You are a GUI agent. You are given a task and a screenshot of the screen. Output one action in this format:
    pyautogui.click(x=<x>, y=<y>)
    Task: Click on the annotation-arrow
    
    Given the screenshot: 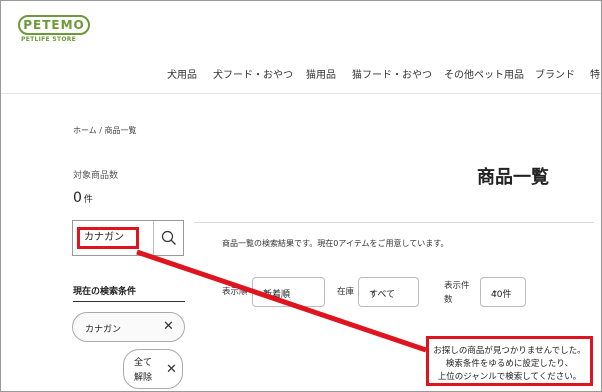 What is the action you would take?
    pyautogui.click(x=281, y=301)
    